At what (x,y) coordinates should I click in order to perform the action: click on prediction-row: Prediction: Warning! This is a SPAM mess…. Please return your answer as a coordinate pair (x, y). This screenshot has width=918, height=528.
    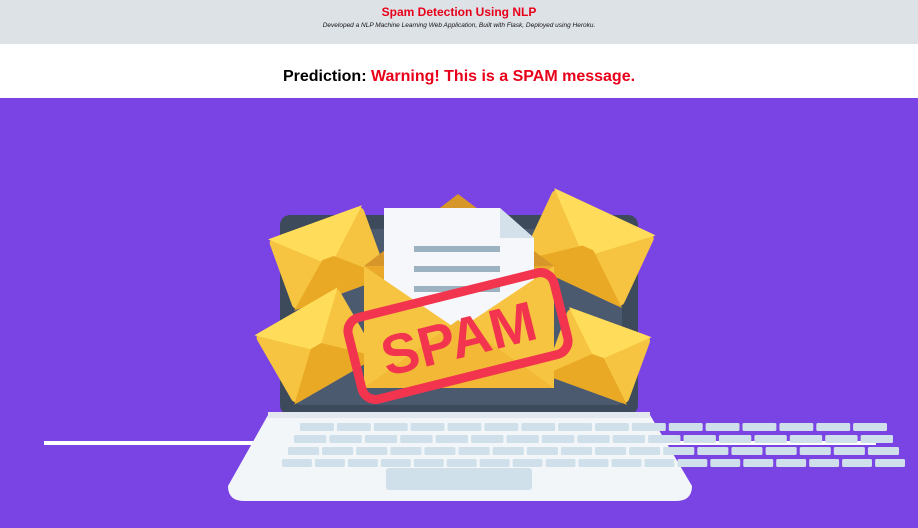
    Looking at the image, I should click on (459, 71).